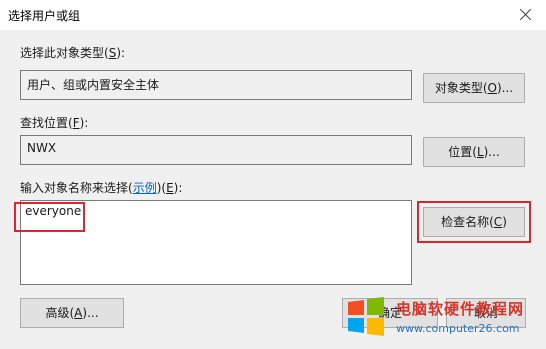  I want to click on names-label: 输入对象名称来选择(示例)(E):, so click(101, 188).